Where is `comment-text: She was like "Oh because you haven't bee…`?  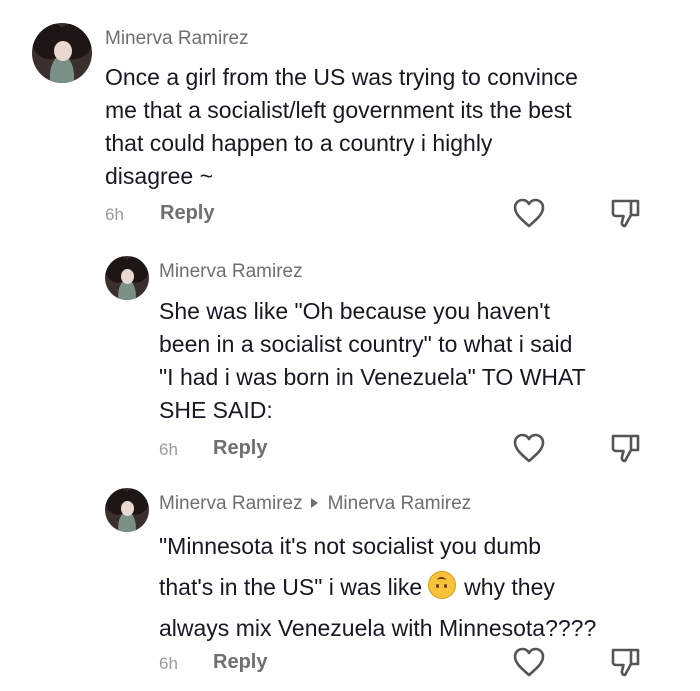 comment-text: She was like "Oh because you haven't bee… is located at coordinates (372, 361).